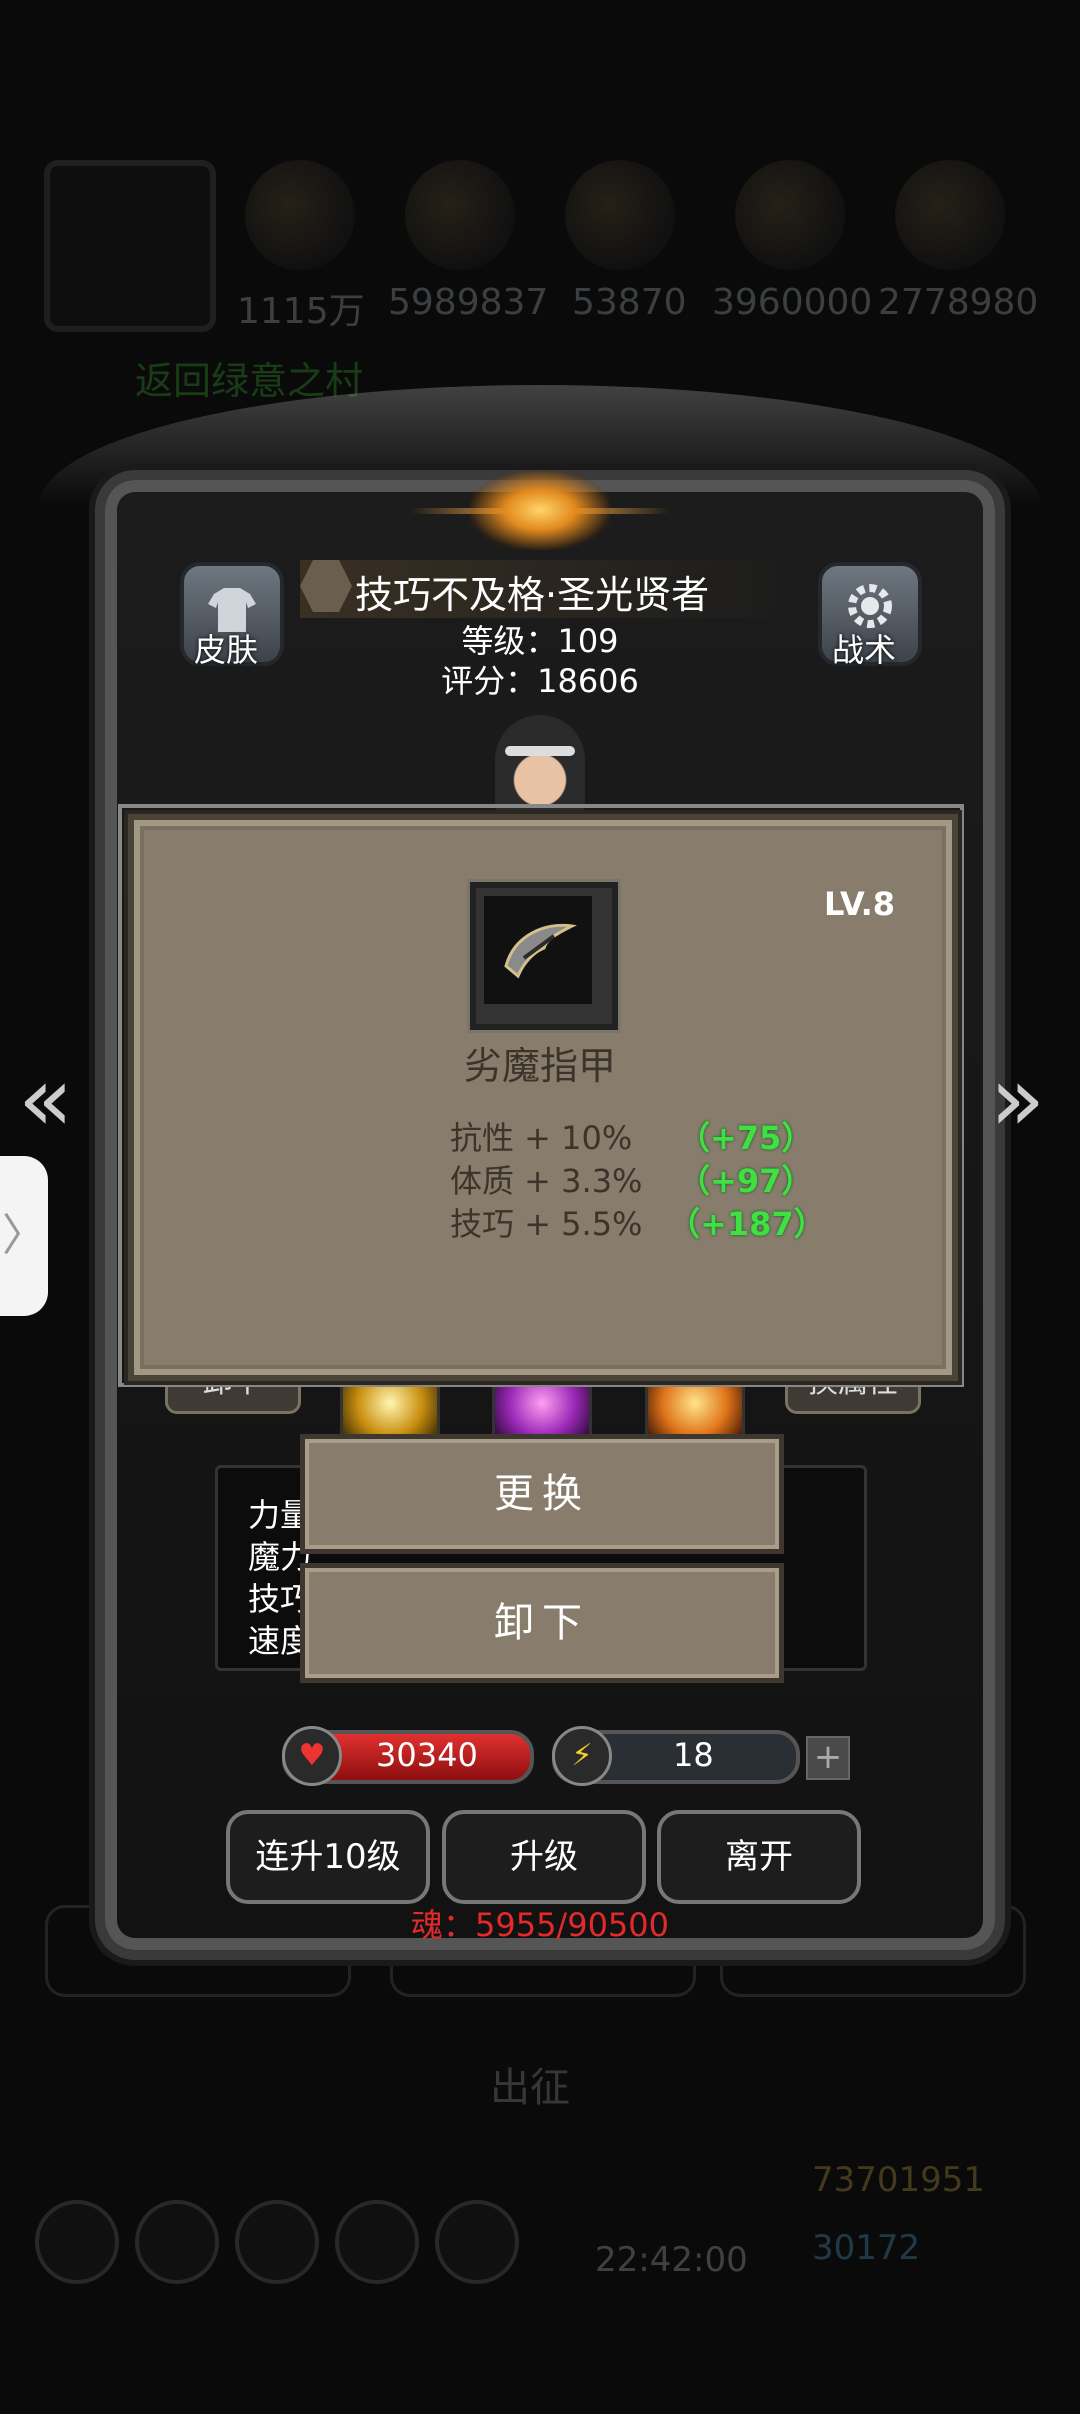  Describe the element at coordinates (542, 1494) in the screenshot. I see `replace-button: 更换` at that location.